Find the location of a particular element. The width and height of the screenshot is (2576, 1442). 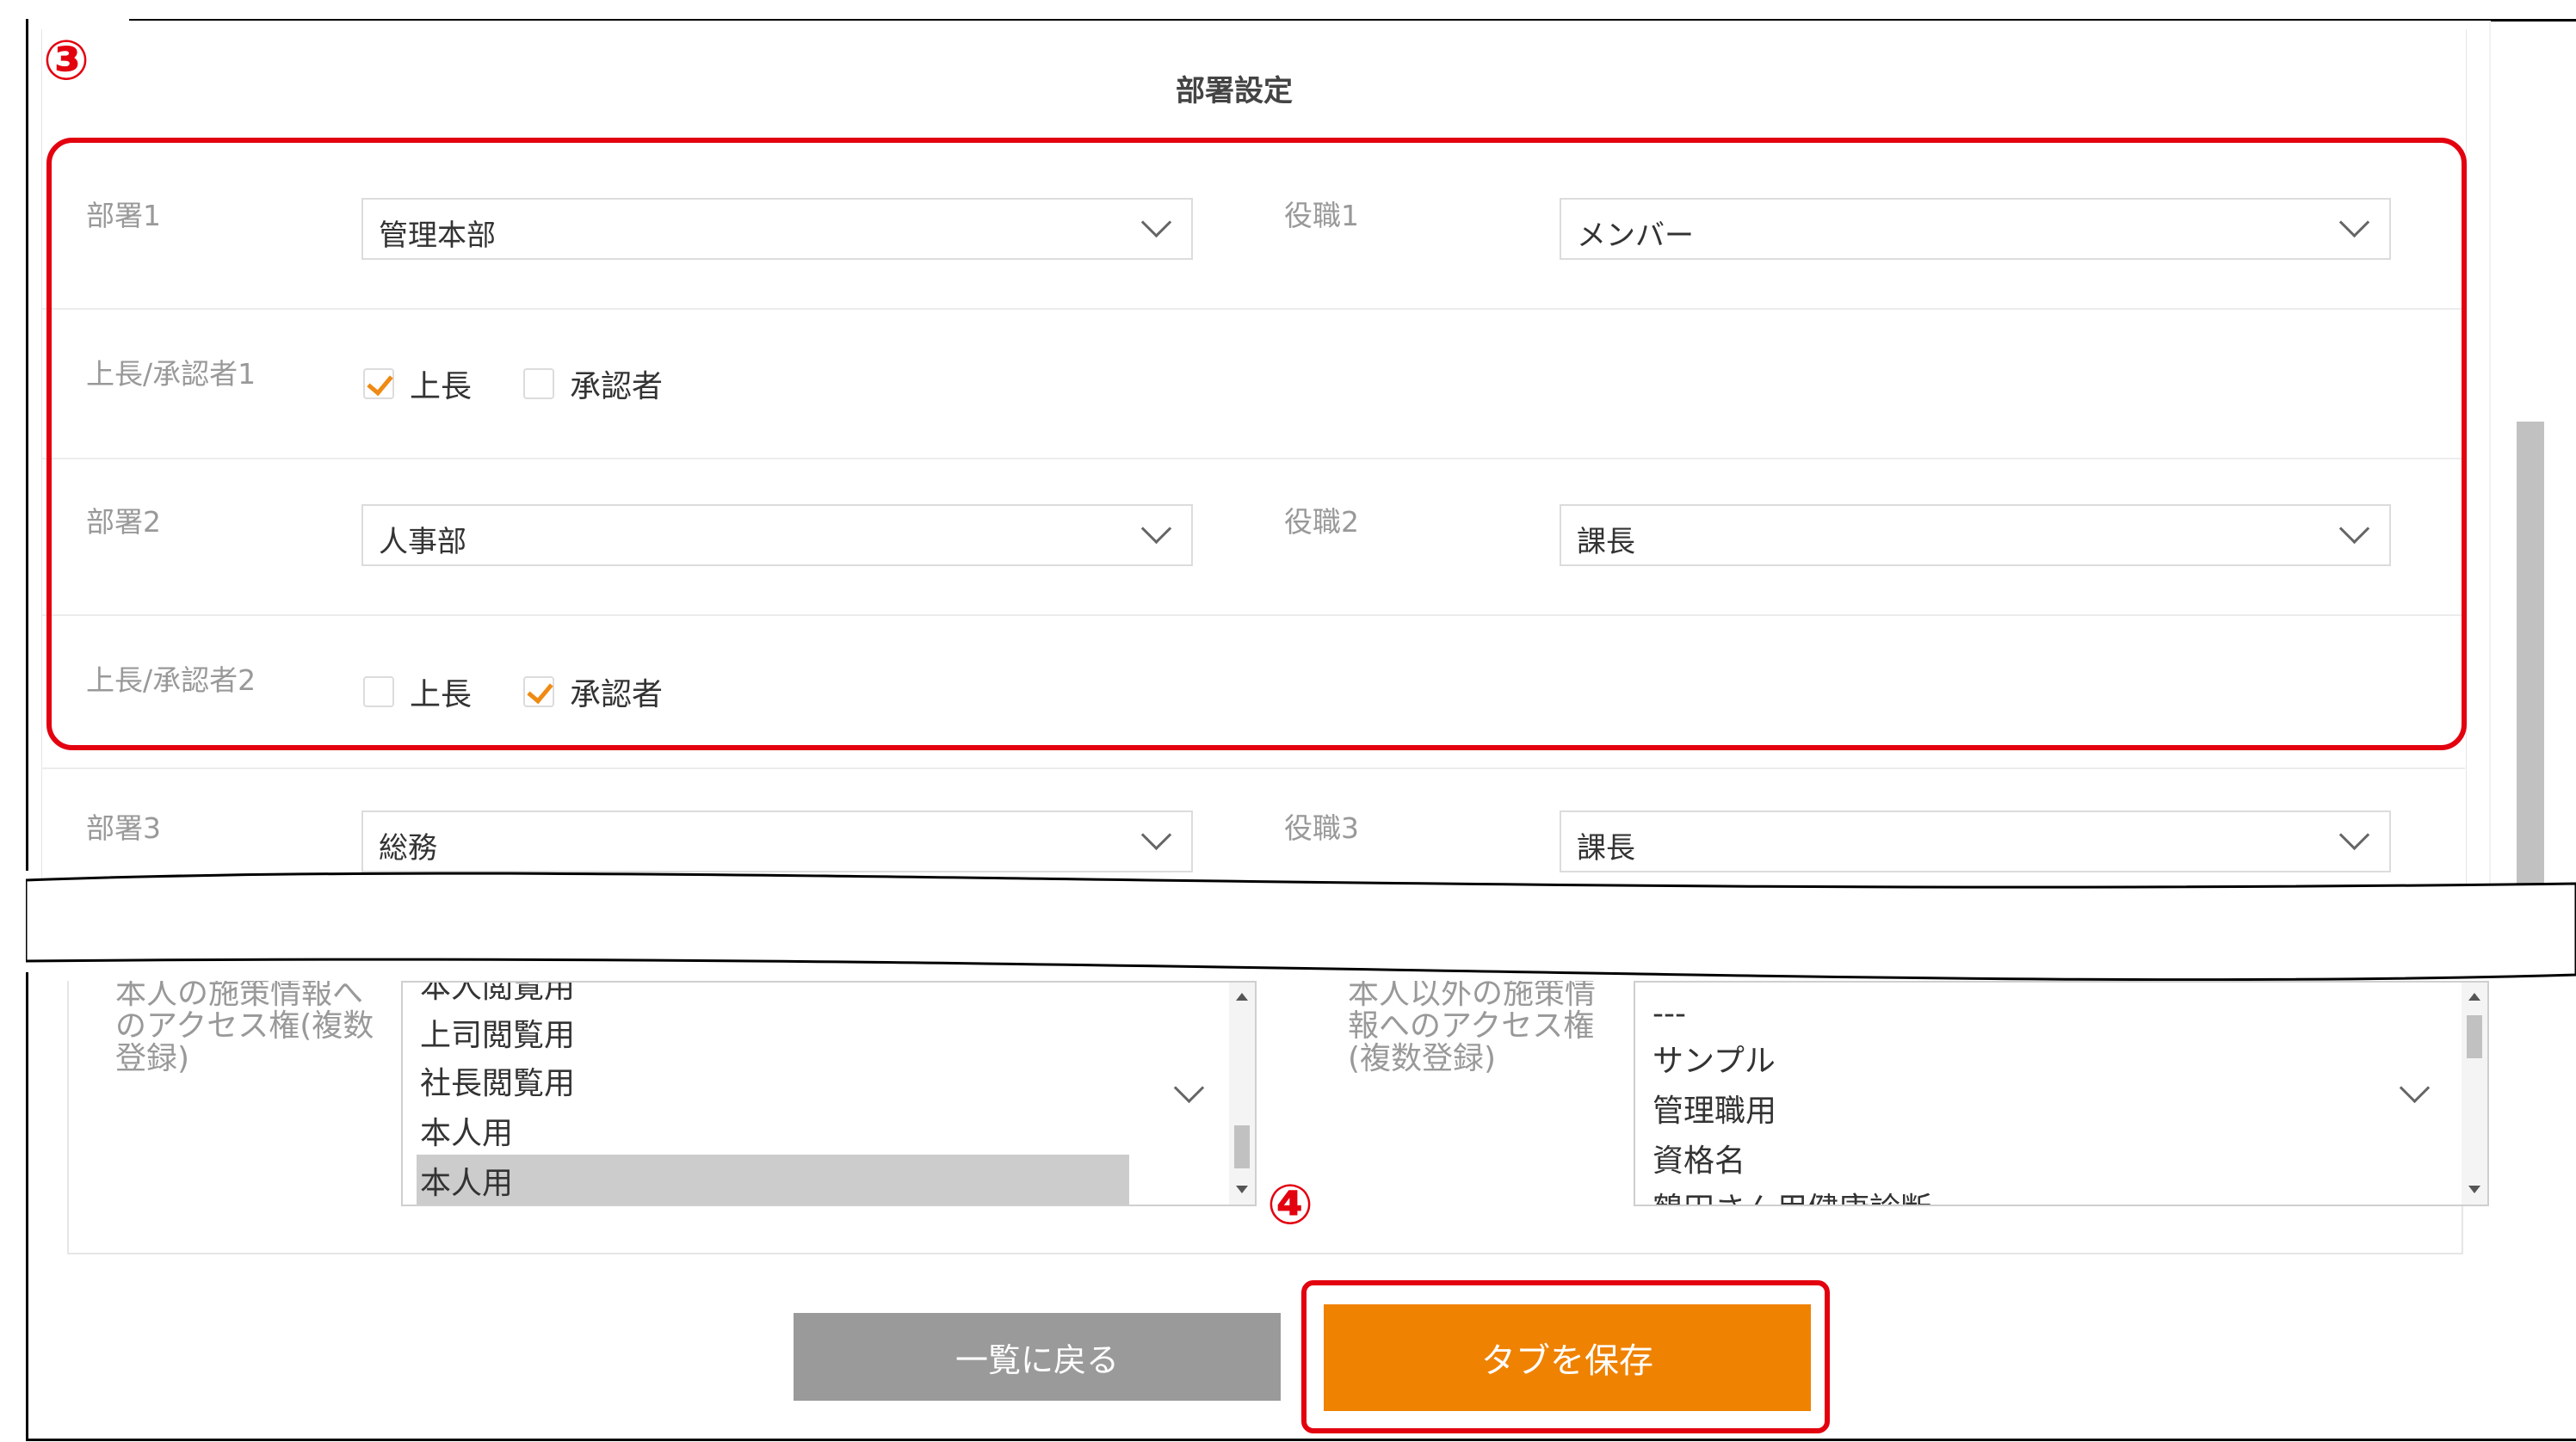

pos3-value: 課長 is located at coordinates (1606, 848).